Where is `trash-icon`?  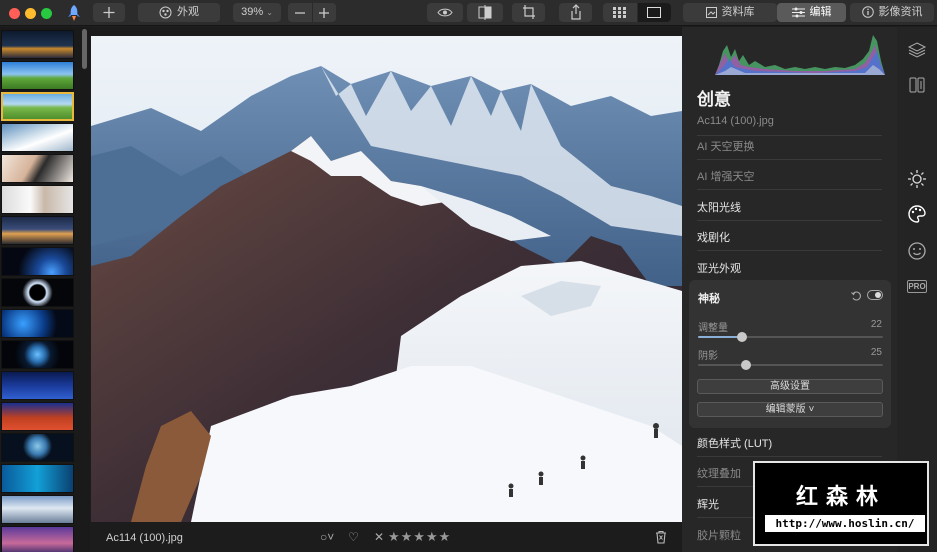 trash-icon is located at coordinates (661, 537).